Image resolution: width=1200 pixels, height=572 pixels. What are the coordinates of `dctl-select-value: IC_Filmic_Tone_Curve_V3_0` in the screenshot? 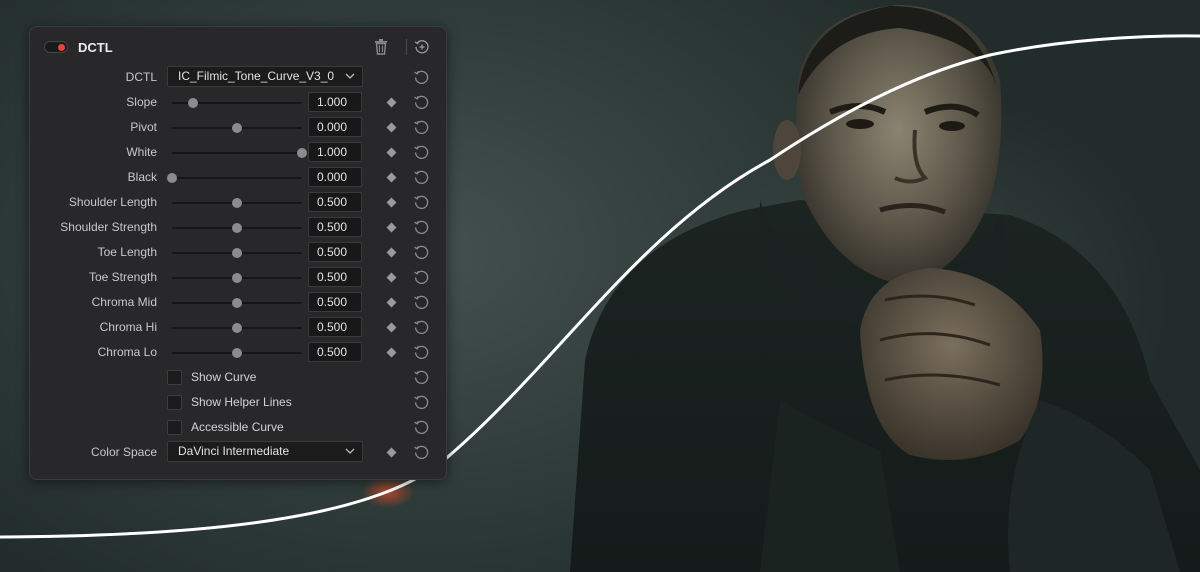 It's located at (256, 76).